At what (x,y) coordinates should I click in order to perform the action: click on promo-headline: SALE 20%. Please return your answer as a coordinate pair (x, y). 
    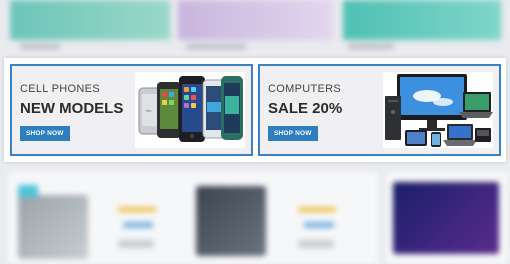
    Looking at the image, I should click on (305, 108).